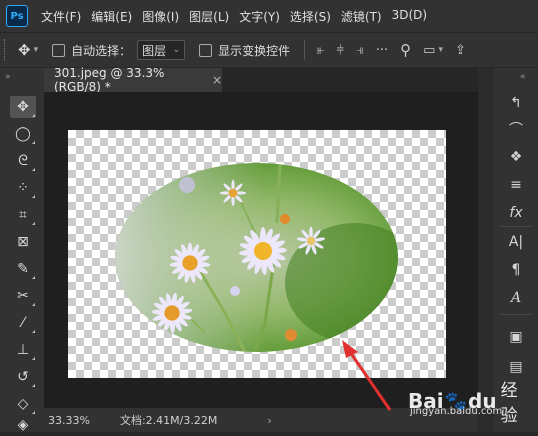  What do you see at coordinates (154, 50) in the screenshot?
I see `auto-select-value: 图层` at bounding box center [154, 50].